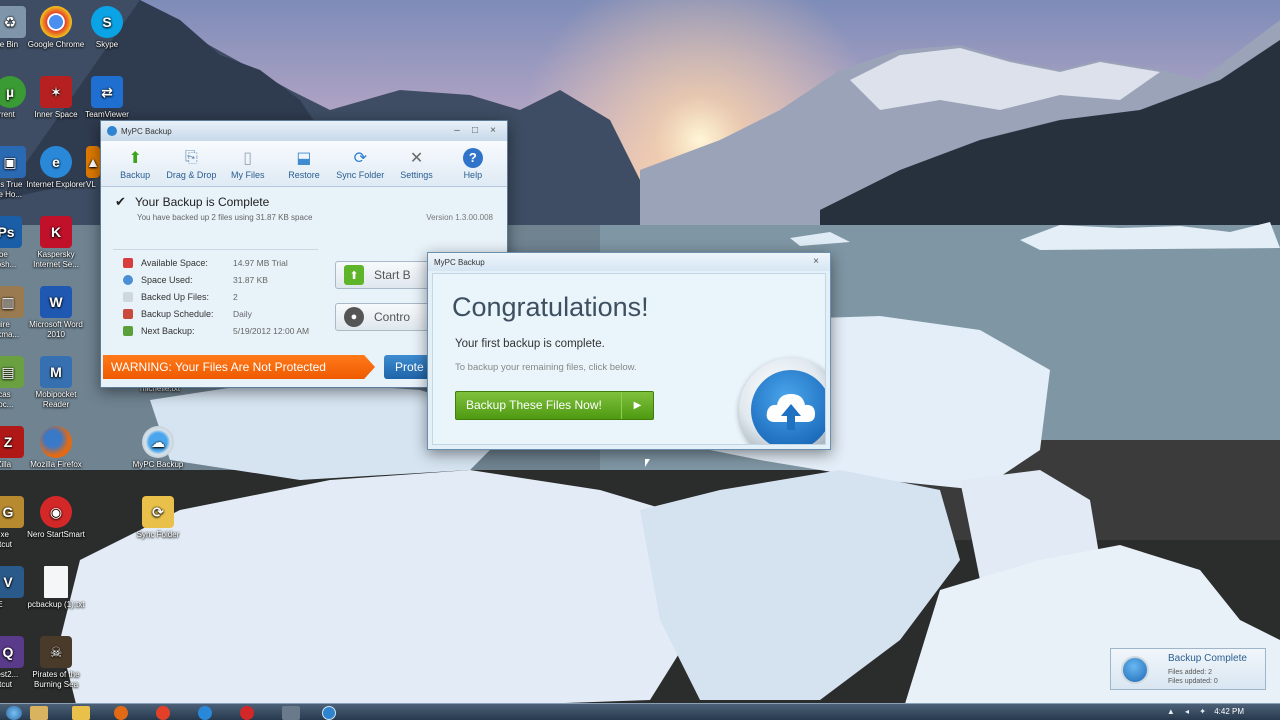 The width and height of the screenshot is (1280, 720). Describe the element at coordinates (248, 158) in the screenshot. I see `files-icon: ▯` at that location.